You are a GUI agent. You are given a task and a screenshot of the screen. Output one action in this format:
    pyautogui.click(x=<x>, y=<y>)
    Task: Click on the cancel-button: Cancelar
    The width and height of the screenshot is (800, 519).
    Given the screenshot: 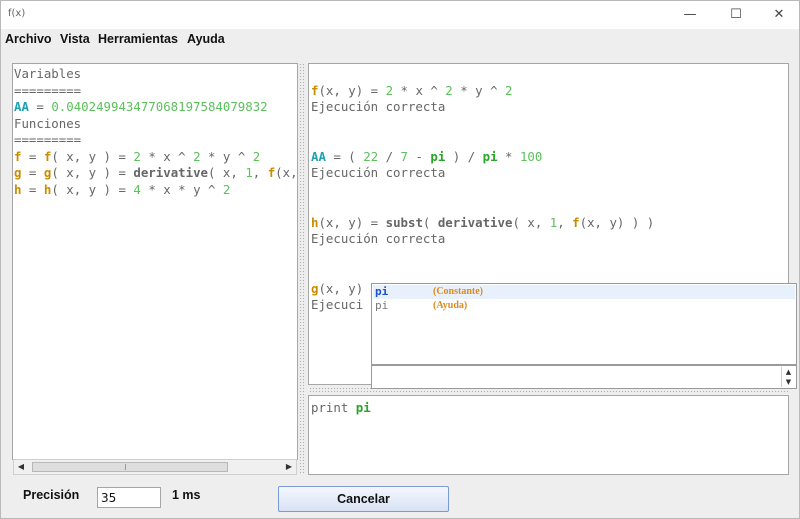 What is the action you would take?
    pyautogui.click(x=363, y=499)
    